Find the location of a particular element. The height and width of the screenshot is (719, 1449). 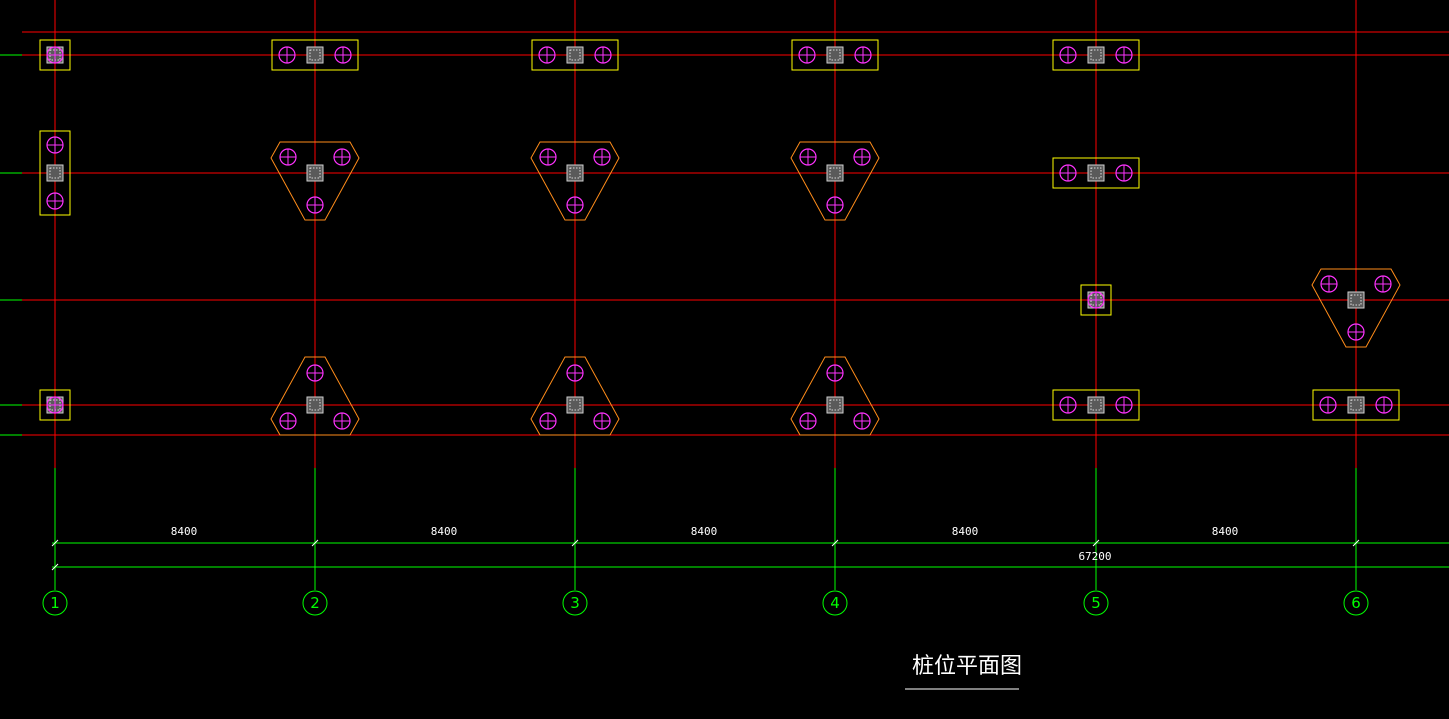

dimension-lines is located at coordinates (750, 555).